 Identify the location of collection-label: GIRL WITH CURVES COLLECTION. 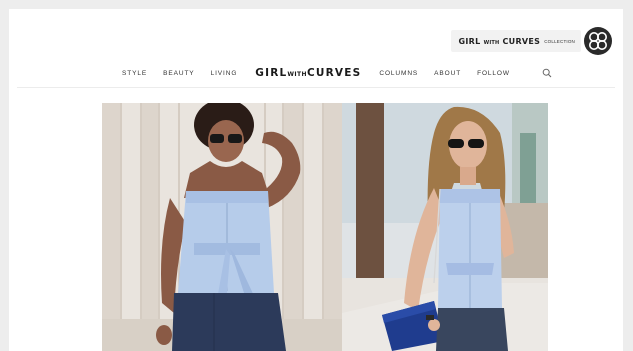
(515, 41).